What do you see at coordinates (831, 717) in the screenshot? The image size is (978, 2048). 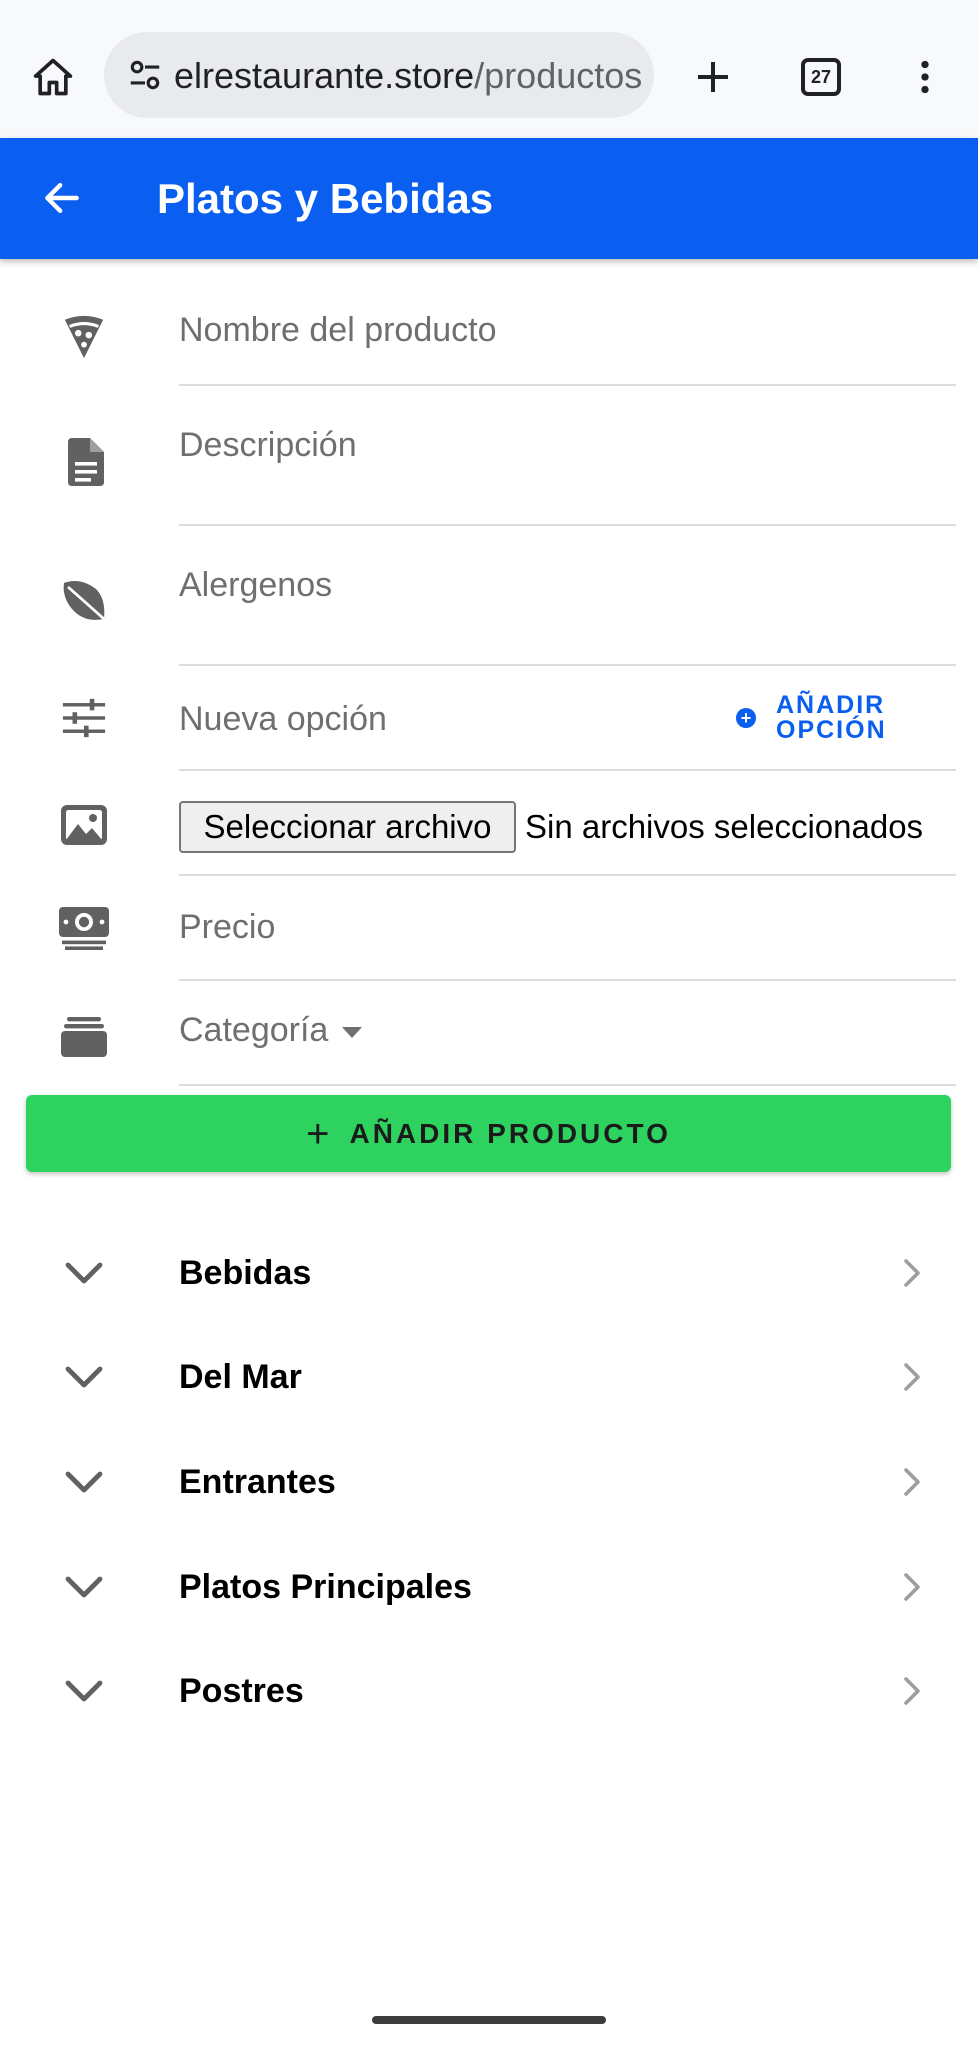 I see `add-option-label: AÑADIR OPCIÓN` at bounding box center [831, 717].